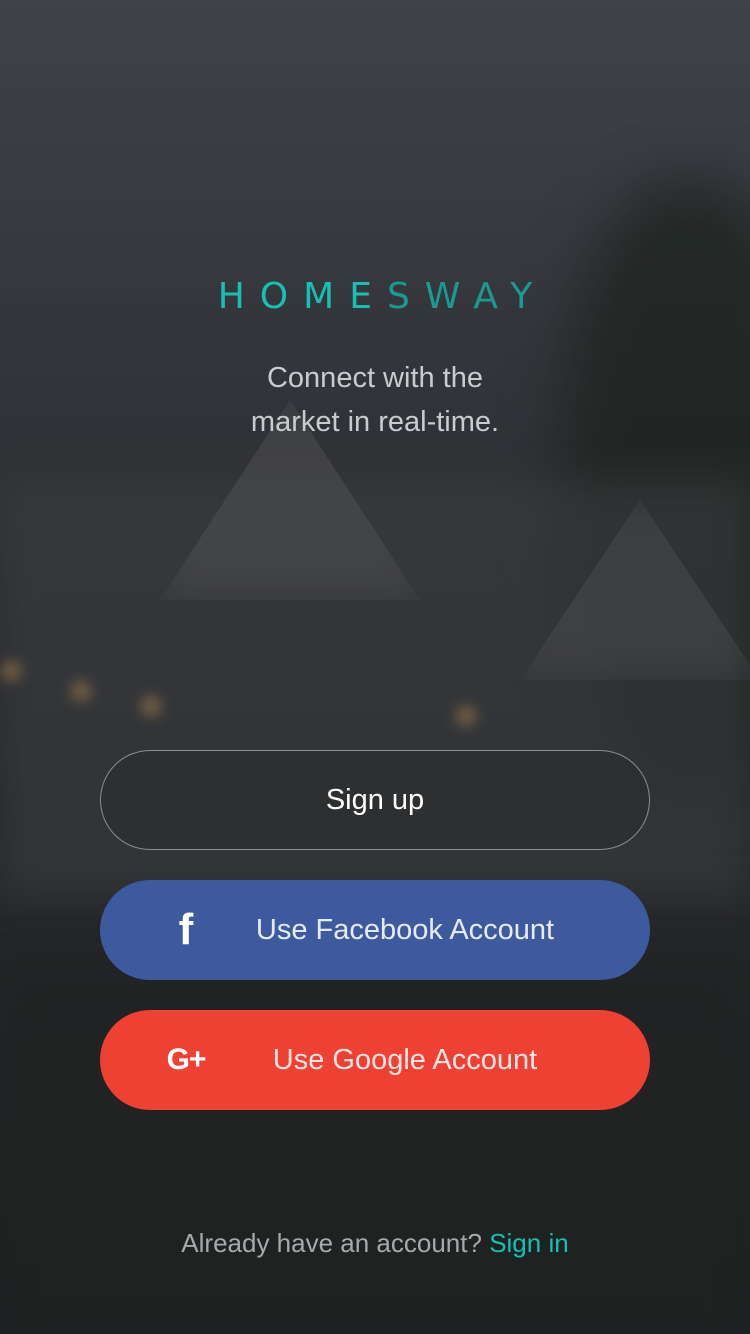 The image size is (750, 1334). I want to click on app-logo: HOMESWAY, so click(375, 296).